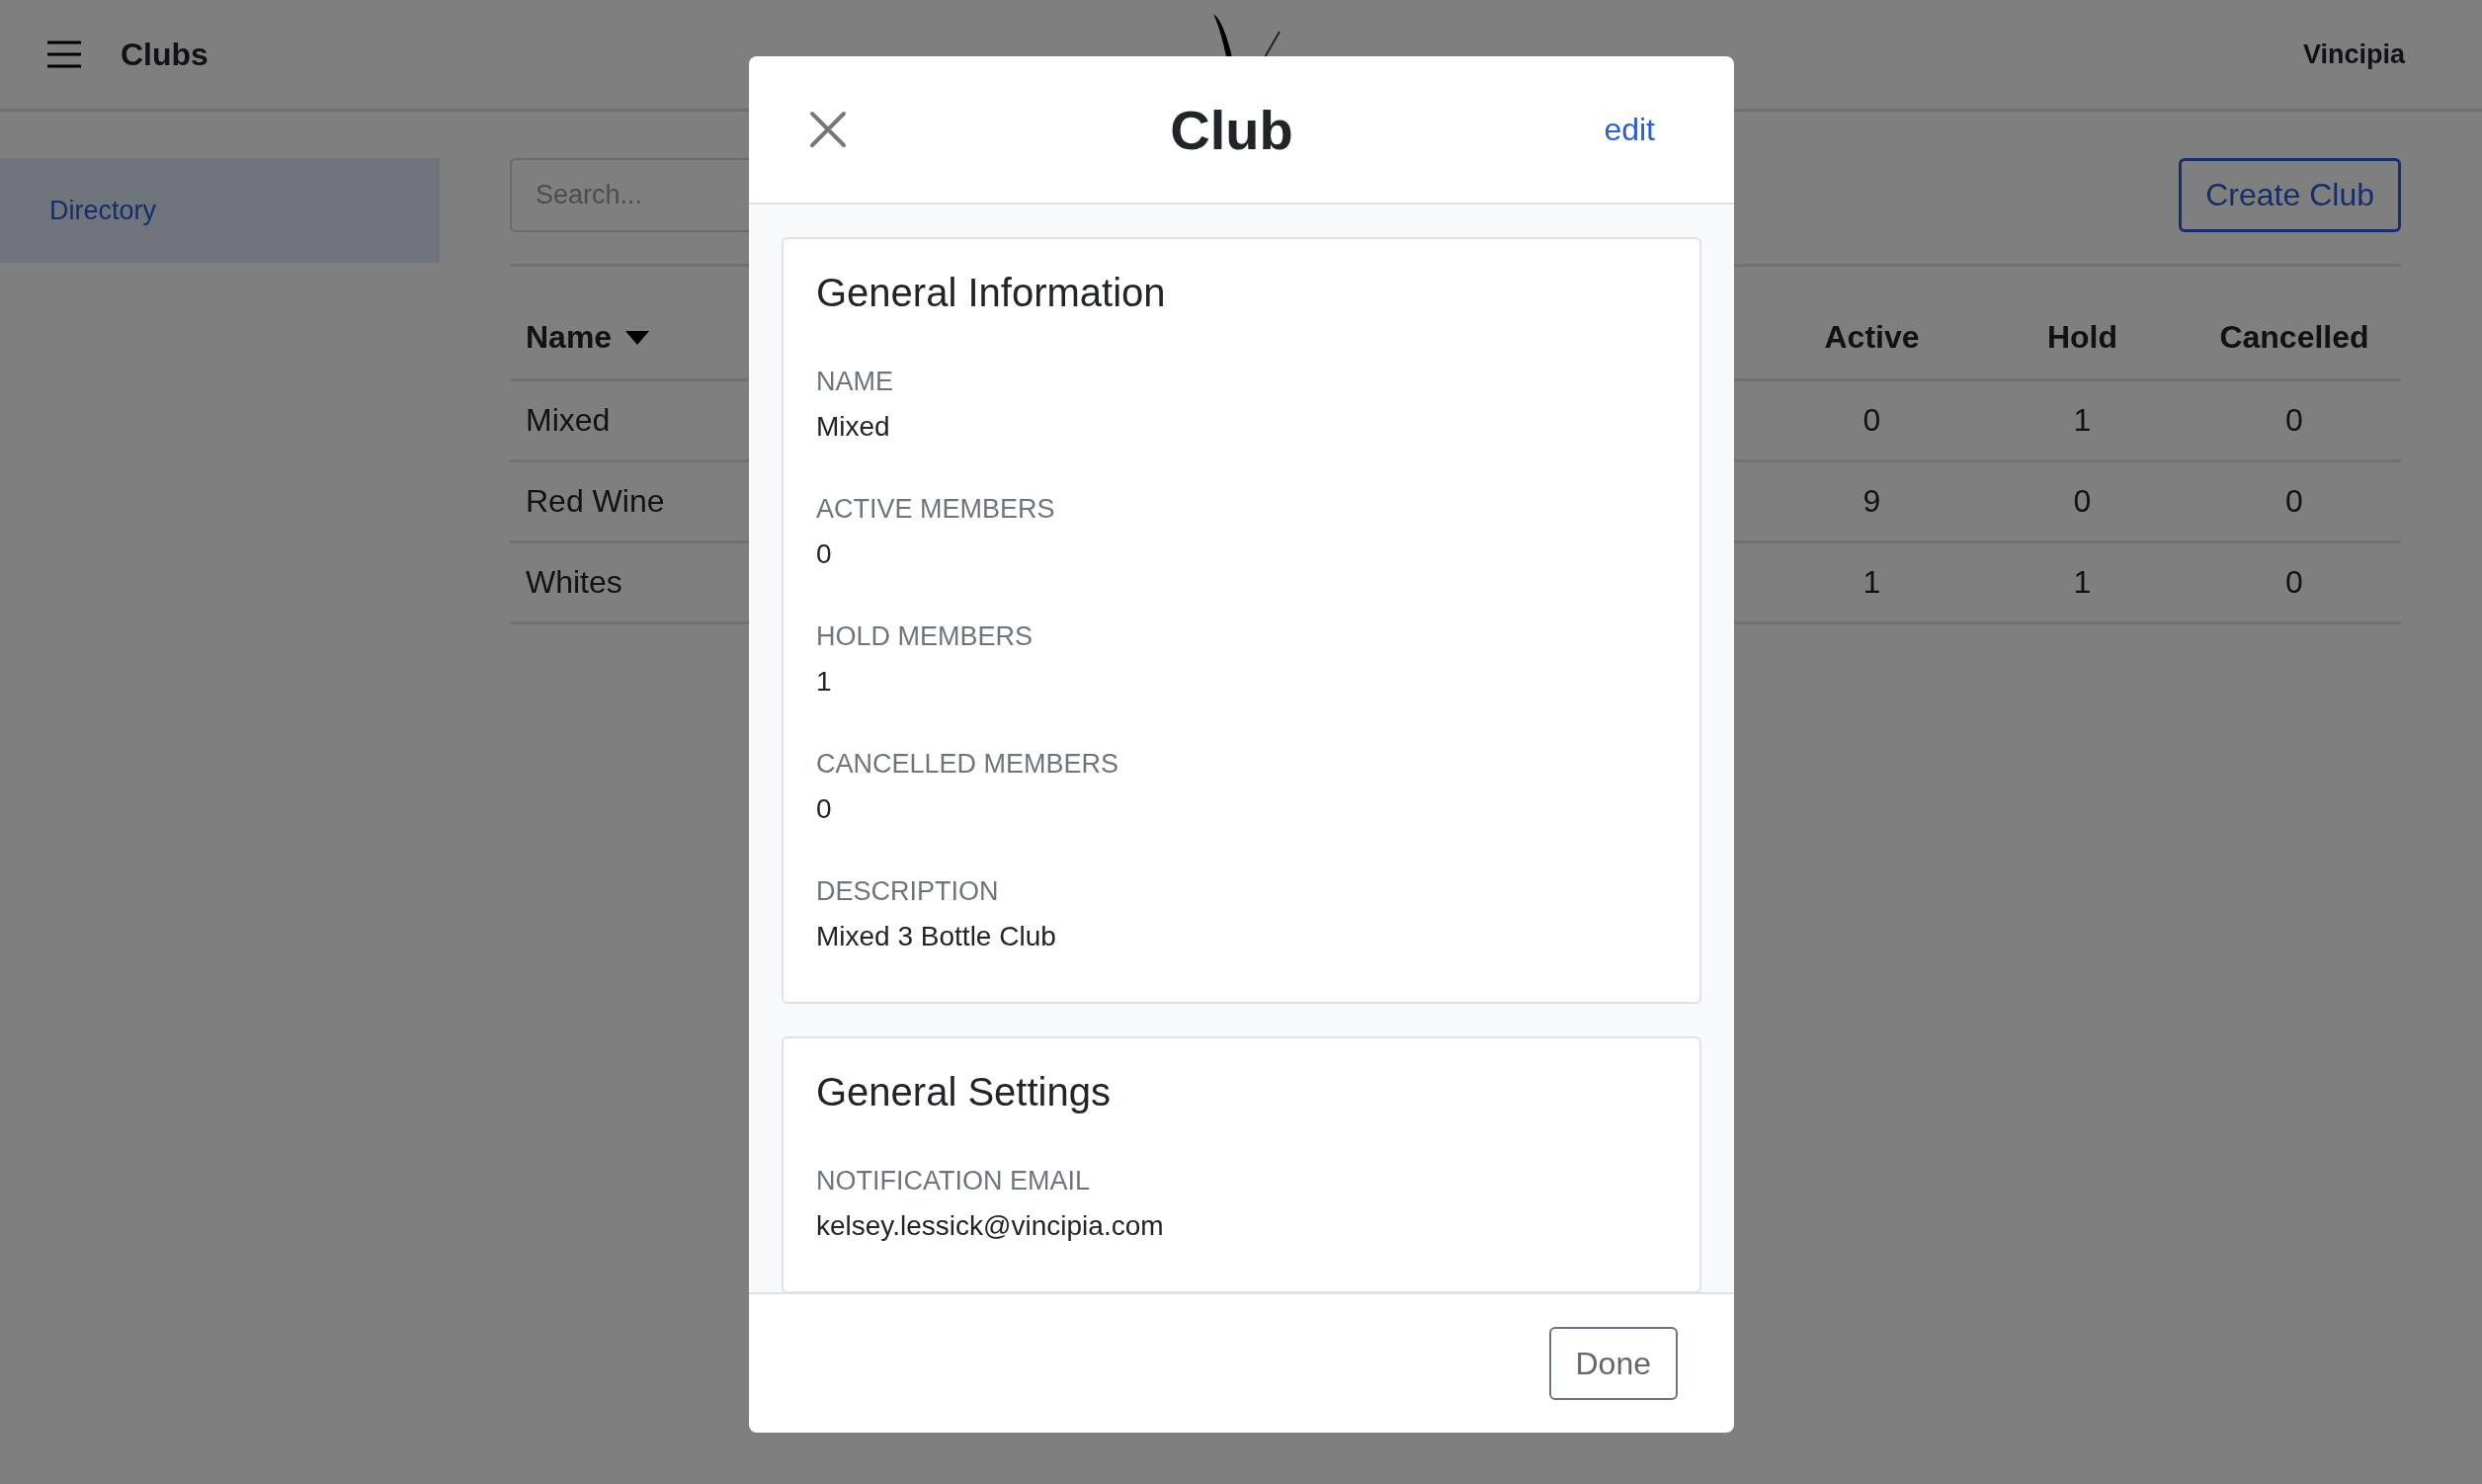 This screenshot has height=1484, width=2482. I want to click on section-title: General Information, so click(992, 293).